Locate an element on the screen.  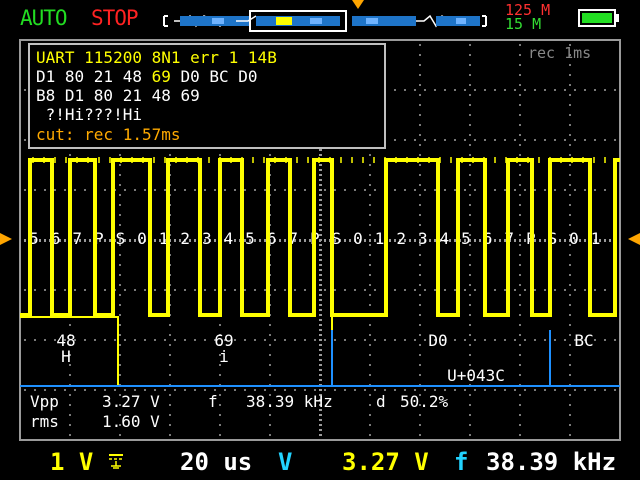
duty-label: d is located at coordinates (381, 401).